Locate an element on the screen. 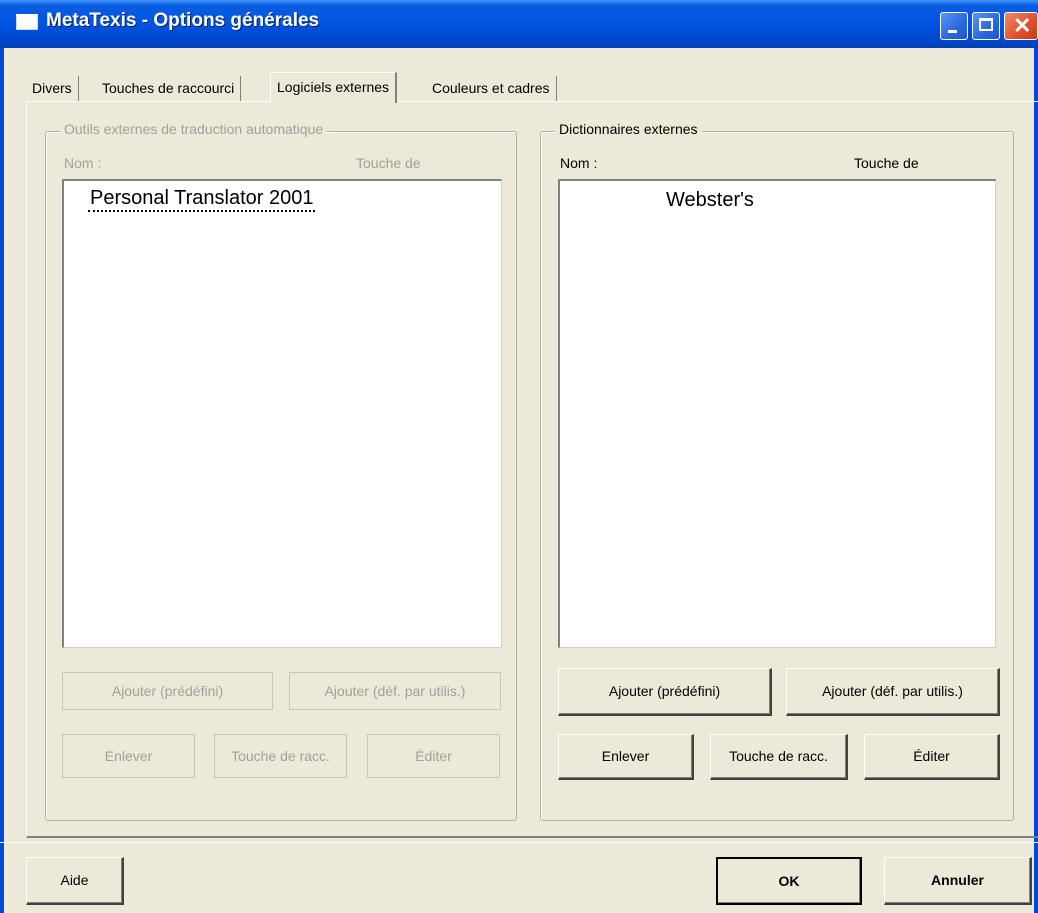 The height and width of the screenshot is (913, 1038). right-remove-button: Enlever is located at coordinates (626, 757).